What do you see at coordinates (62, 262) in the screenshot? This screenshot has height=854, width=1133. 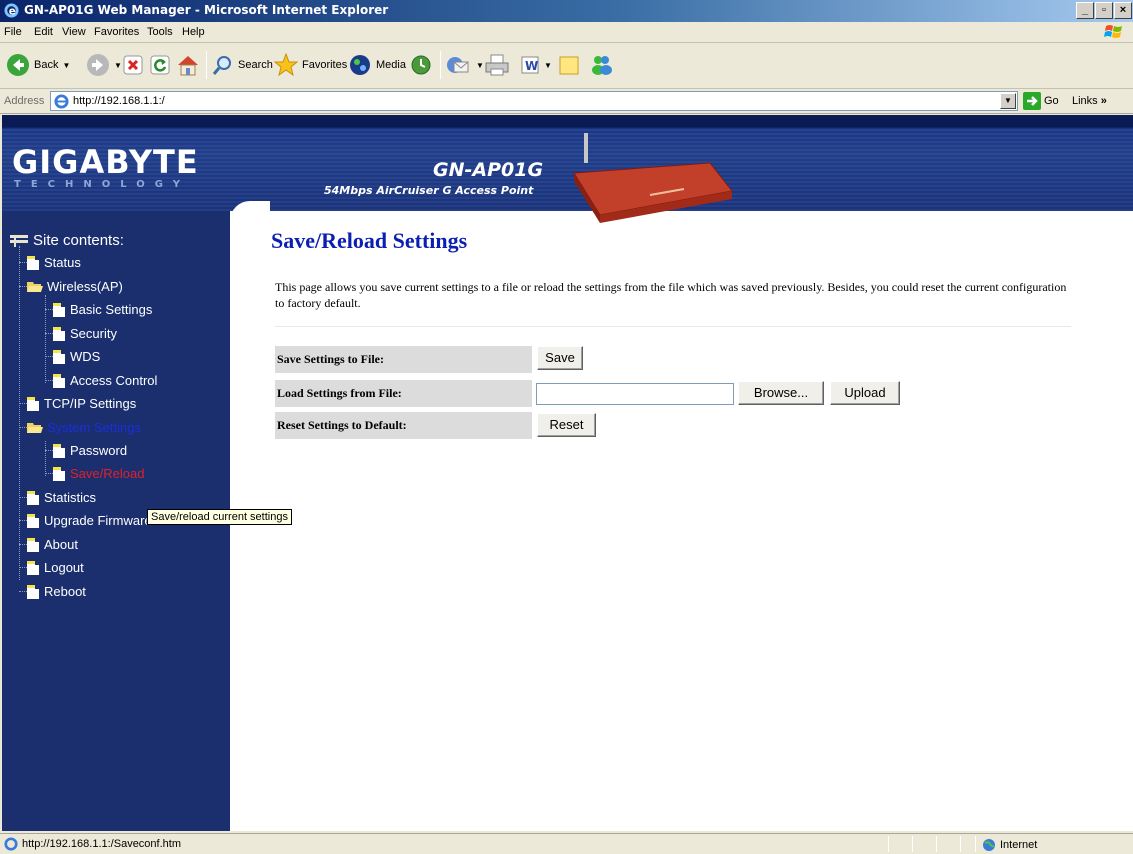 I see `sidebar-item-label: Status` at bounding box center [62, 262].